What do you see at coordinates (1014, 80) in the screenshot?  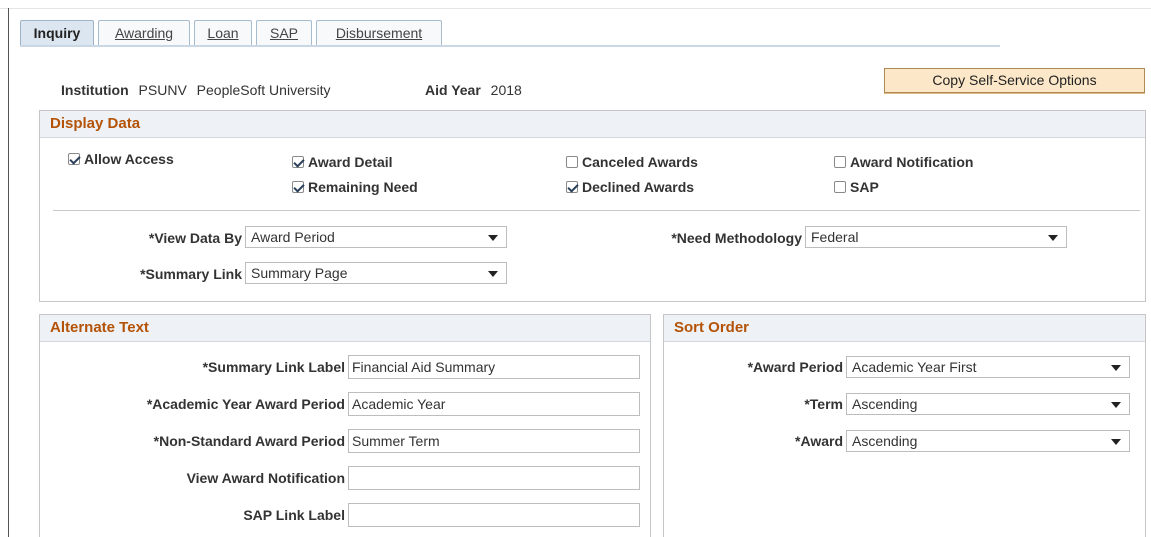 I see `copy-self-service-options-button: Copy Self-Service Options` at bounding box center [1014, 80].